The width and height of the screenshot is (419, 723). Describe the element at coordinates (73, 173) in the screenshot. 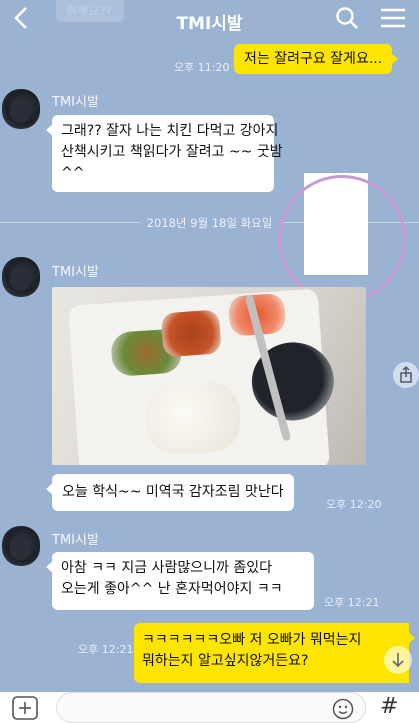

I see `message-line: ^^` at that location.